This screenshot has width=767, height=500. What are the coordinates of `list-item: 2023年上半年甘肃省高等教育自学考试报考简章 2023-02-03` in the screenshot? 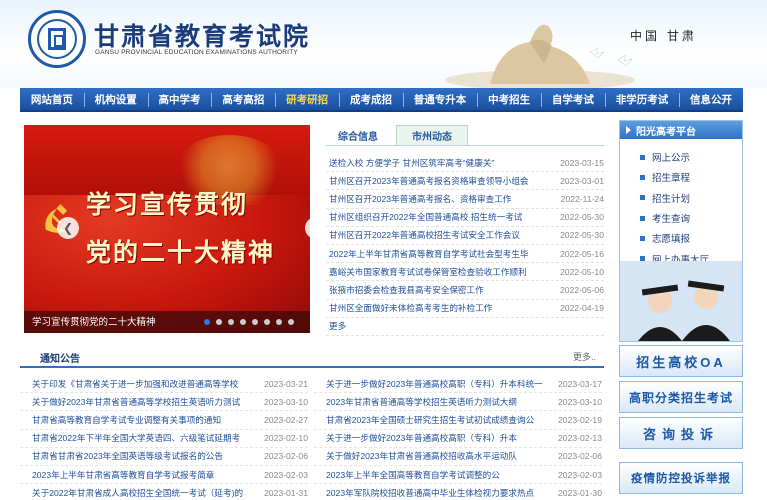 It's located at (164, 475).